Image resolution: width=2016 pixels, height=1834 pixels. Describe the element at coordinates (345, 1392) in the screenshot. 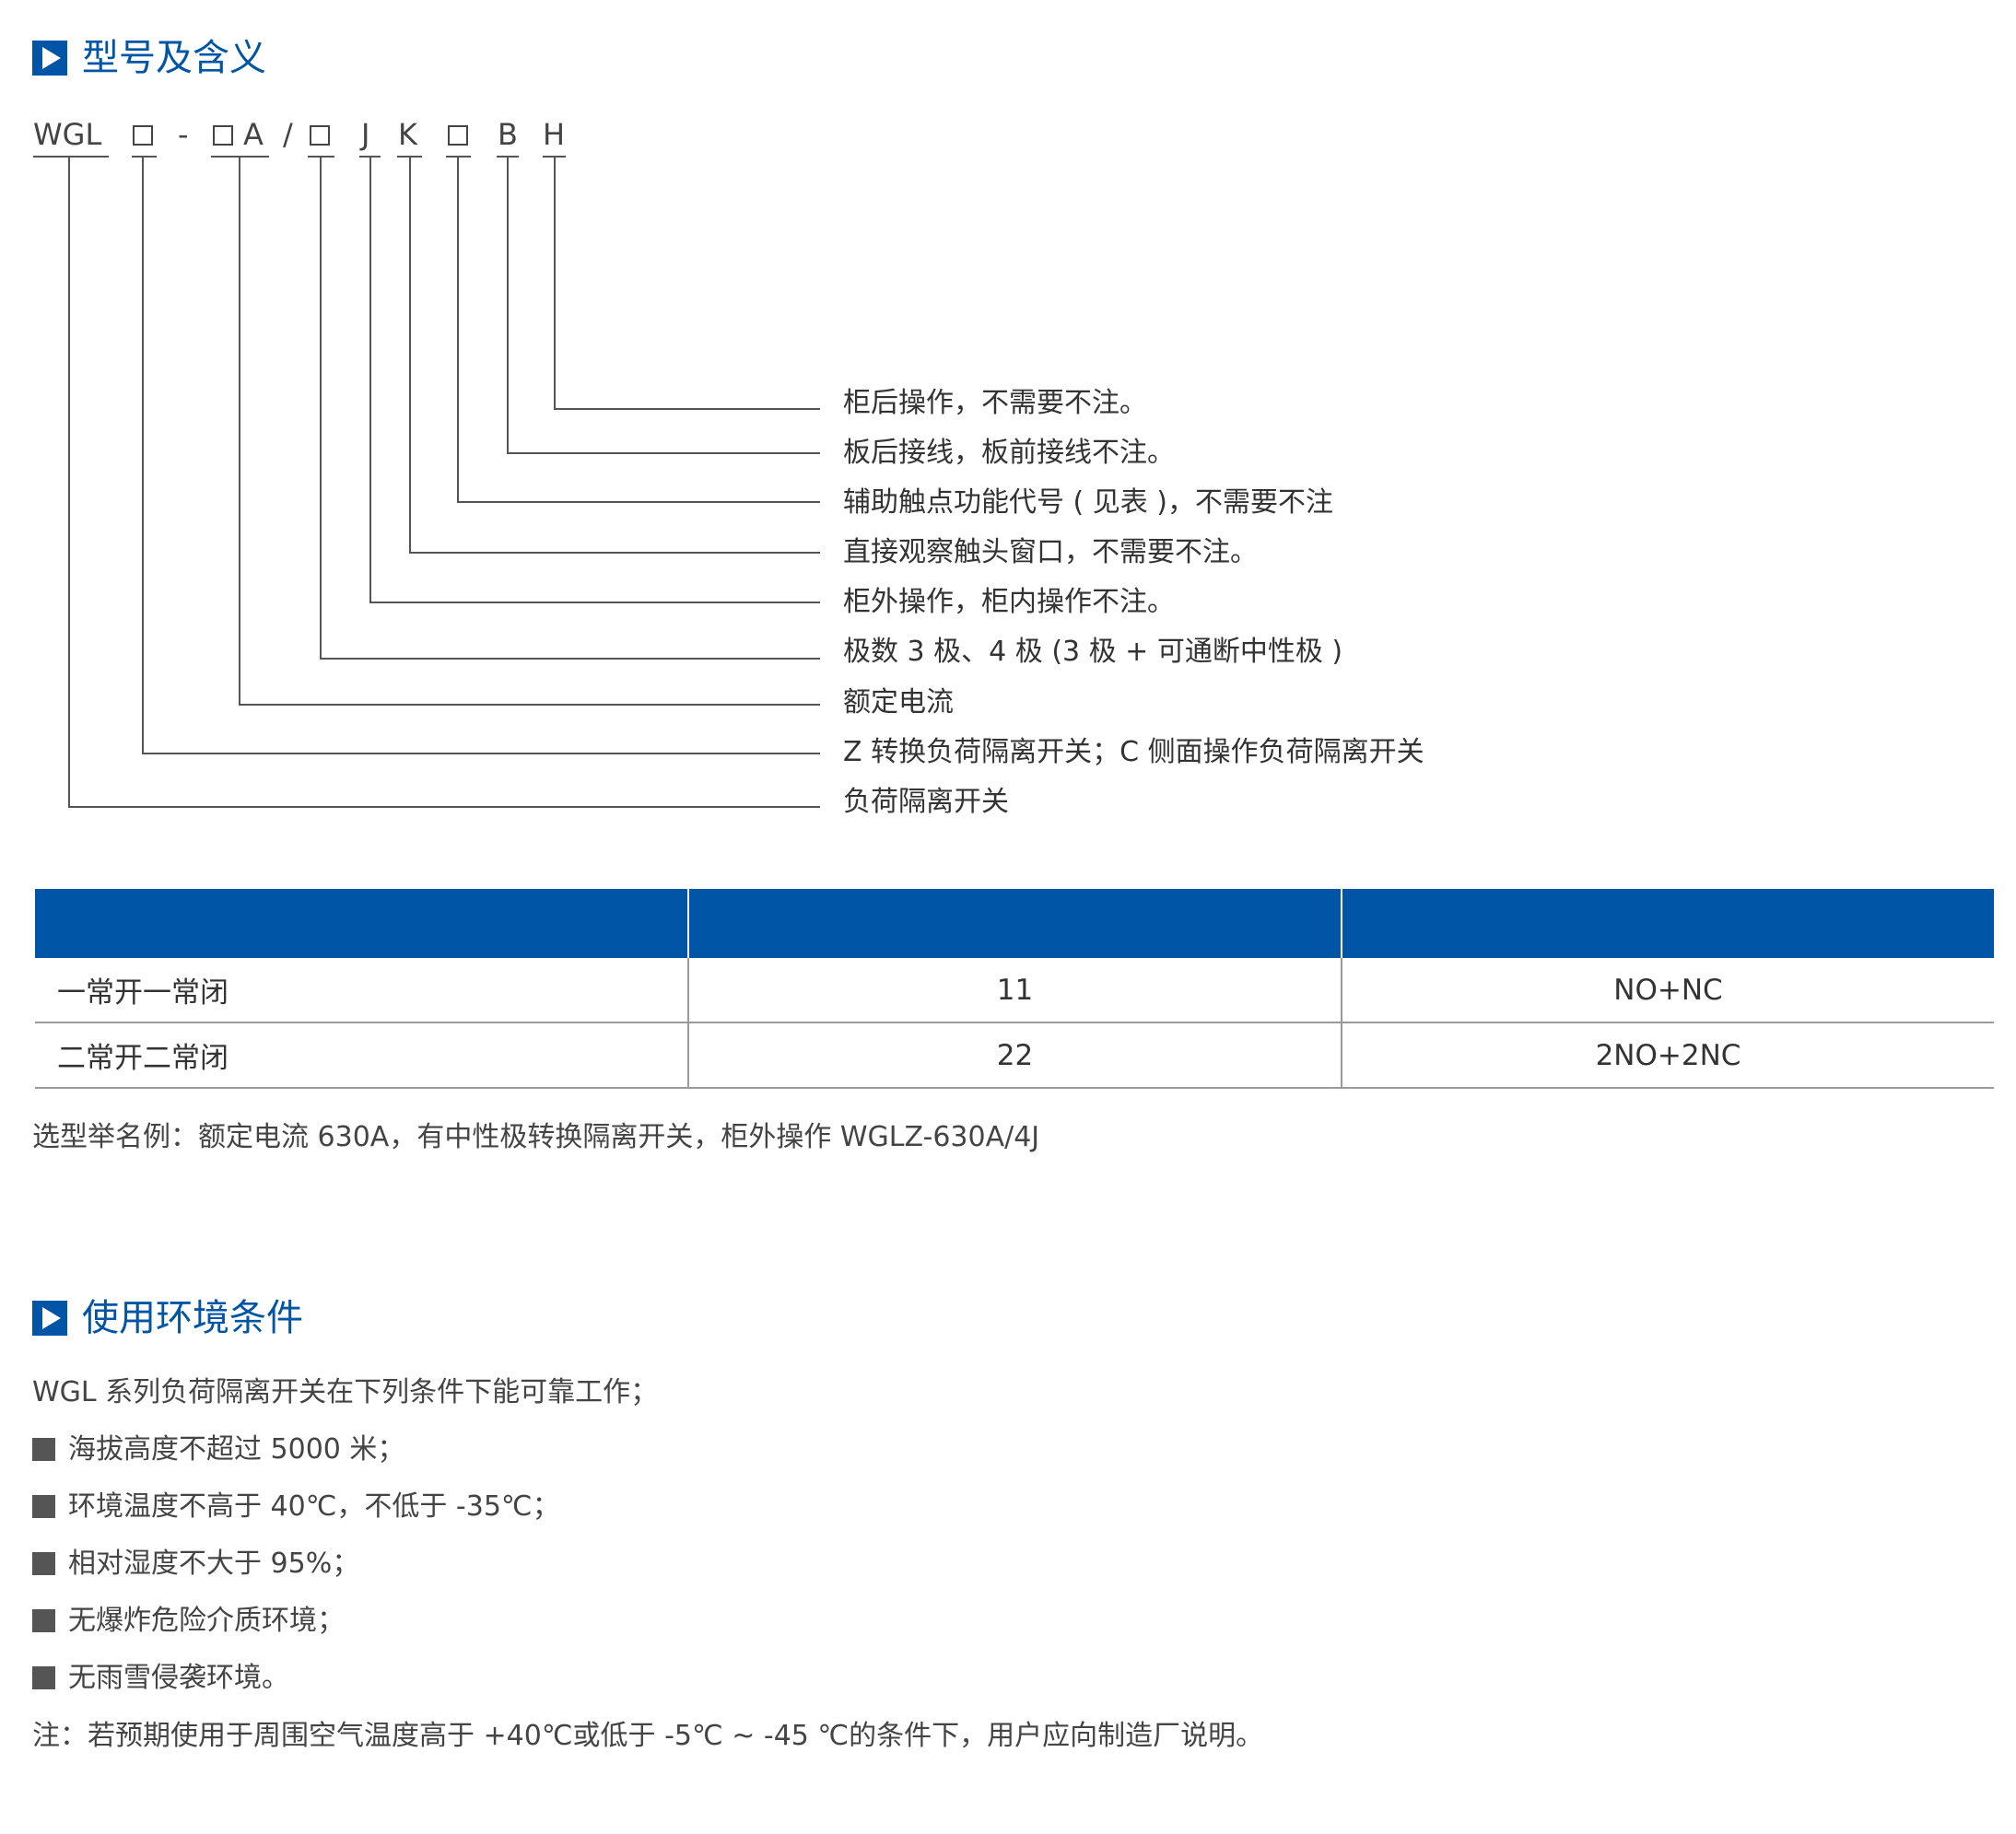

I see `env-intro: WGL 系列负荷隔离开关在下列条件下能可靠工作；` at that location.